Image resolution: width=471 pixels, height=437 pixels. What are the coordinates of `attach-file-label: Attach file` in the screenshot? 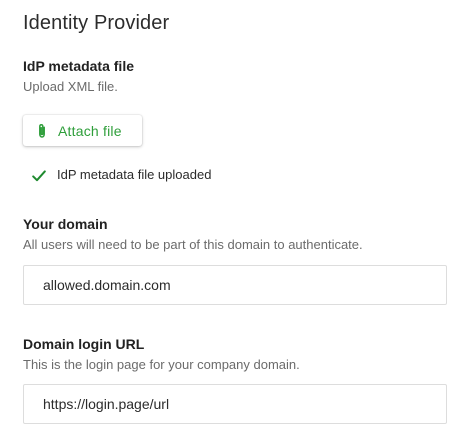 It's located at (90, 130).